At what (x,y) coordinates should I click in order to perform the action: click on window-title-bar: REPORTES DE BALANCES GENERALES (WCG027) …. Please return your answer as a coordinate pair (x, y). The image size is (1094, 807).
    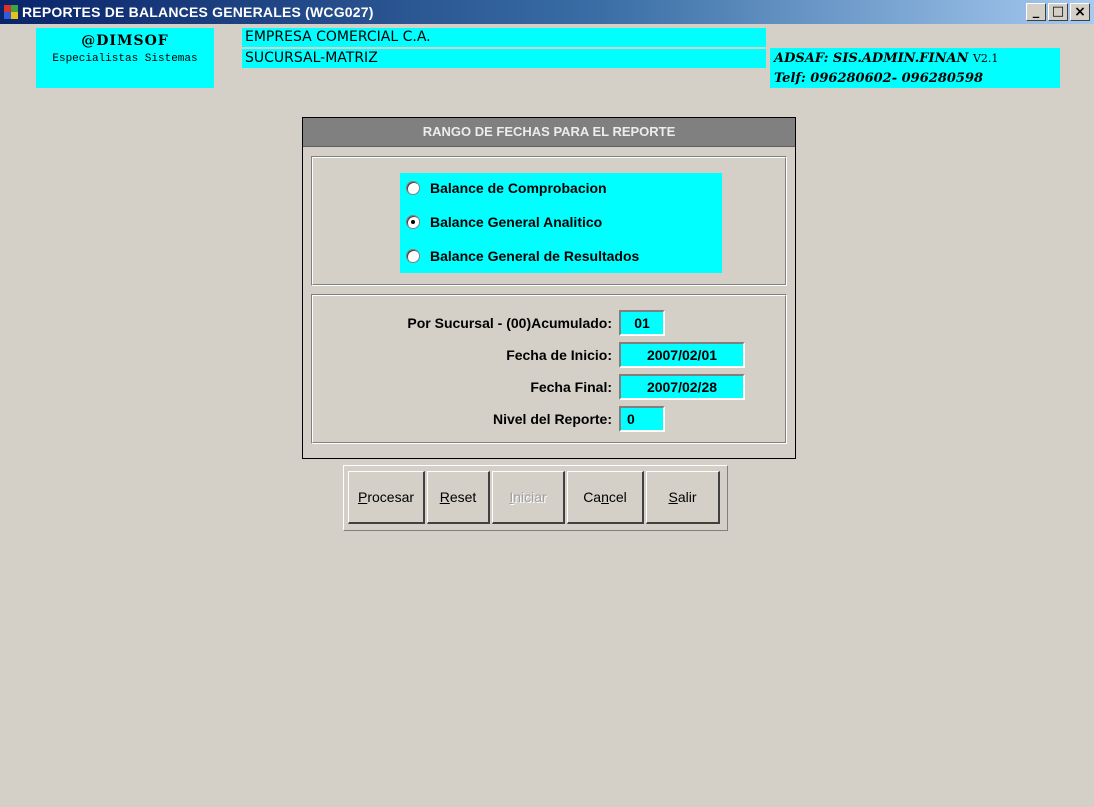
    Looking at the image, I should click on (547, 12).